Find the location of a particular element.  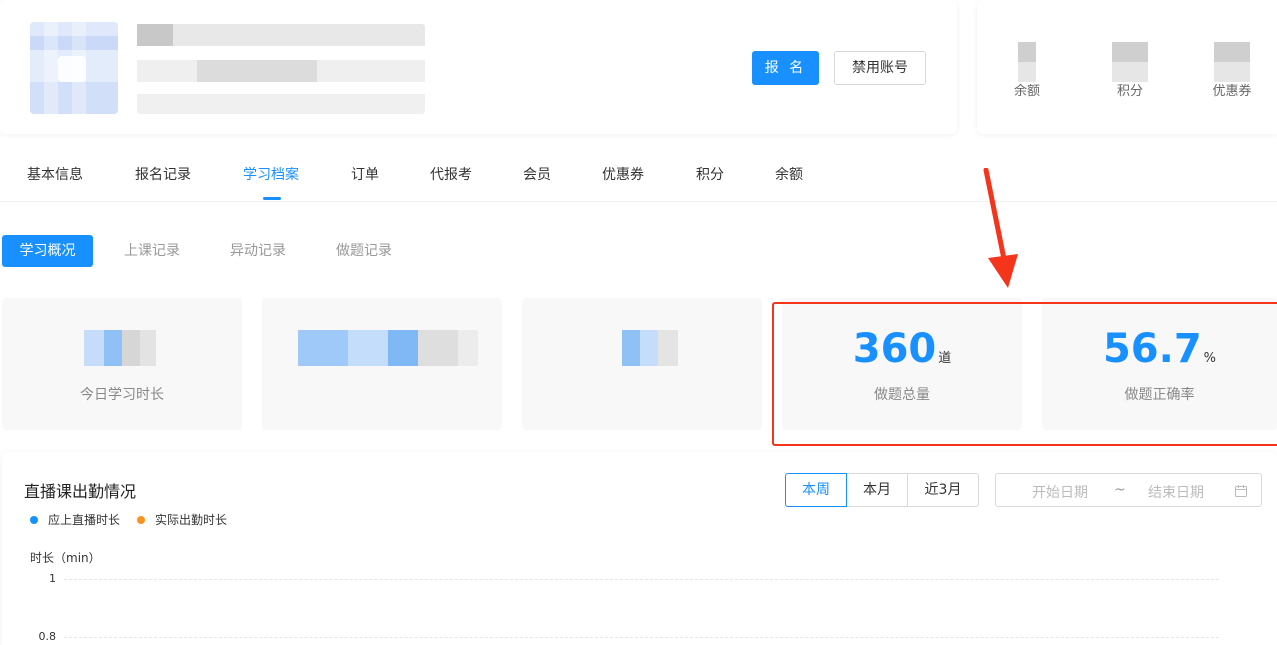

stat-label: 今日学习时长 is located at coordinates (122, 395).